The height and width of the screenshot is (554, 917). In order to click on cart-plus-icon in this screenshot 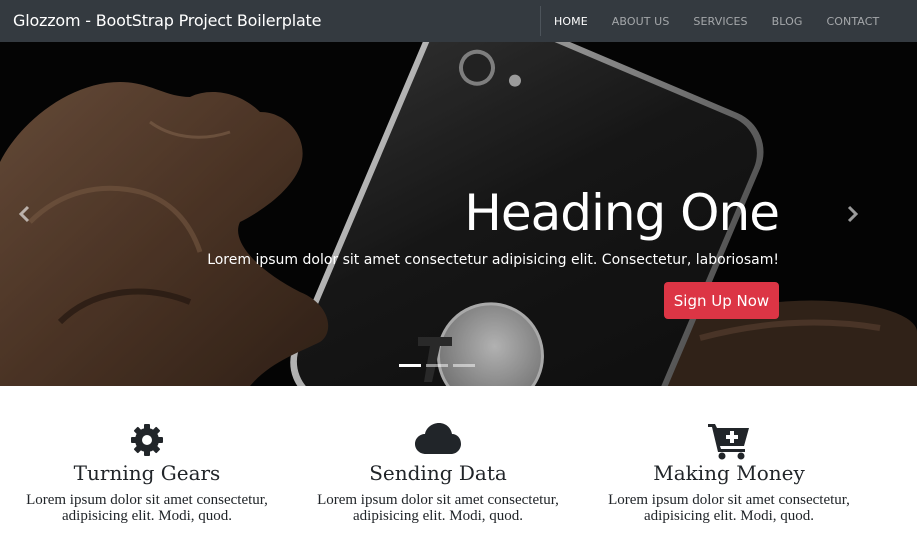, I will do `click(728, 442)`.